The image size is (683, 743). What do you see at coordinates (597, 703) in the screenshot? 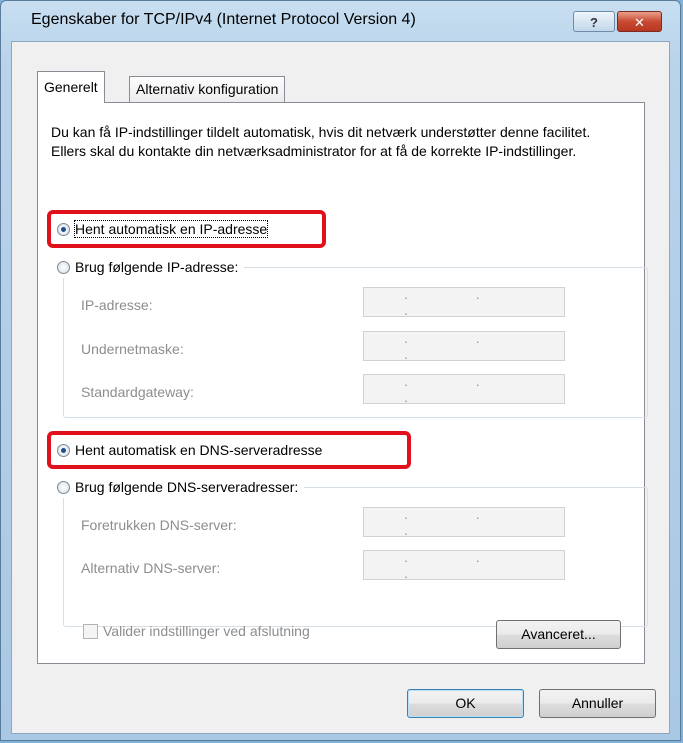
I see `cancel-button: Annuller` at bounding box center [597, 703].